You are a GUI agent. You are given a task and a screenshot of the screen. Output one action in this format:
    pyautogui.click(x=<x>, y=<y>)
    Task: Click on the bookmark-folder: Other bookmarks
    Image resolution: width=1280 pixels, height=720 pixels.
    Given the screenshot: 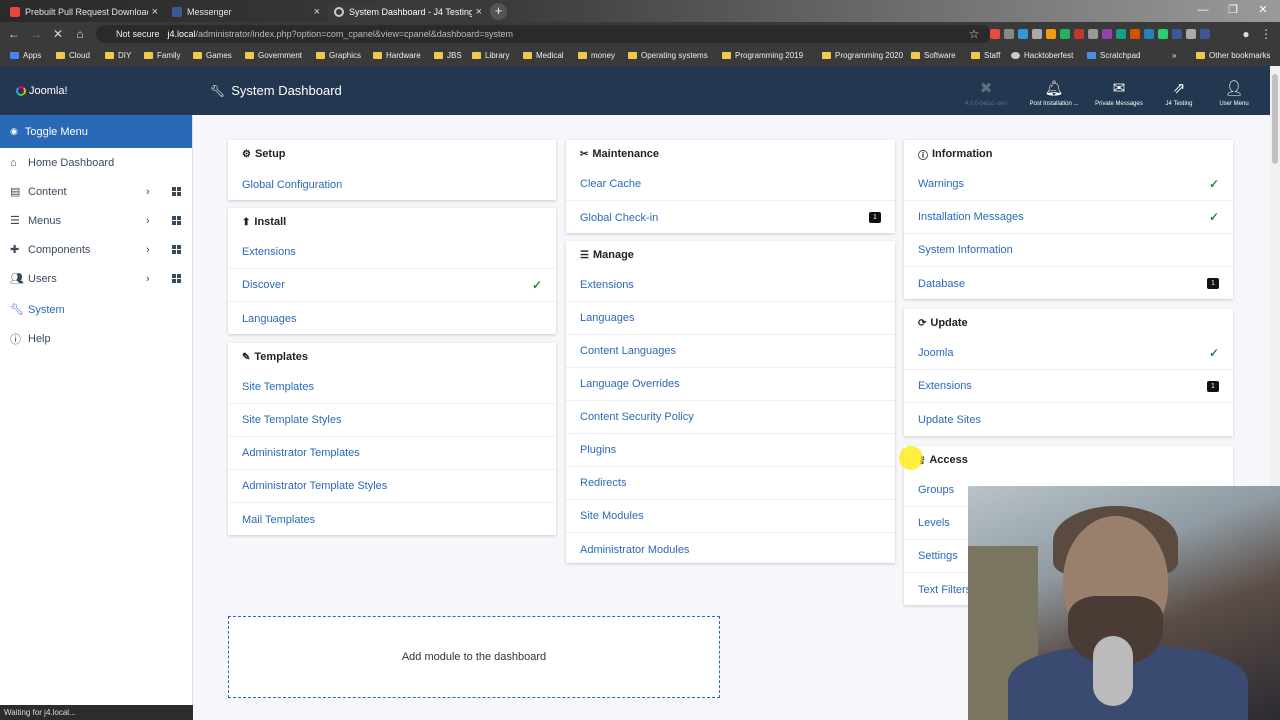 What is the action you would take?
    pyautogui.click(x=1233, y=55)
    